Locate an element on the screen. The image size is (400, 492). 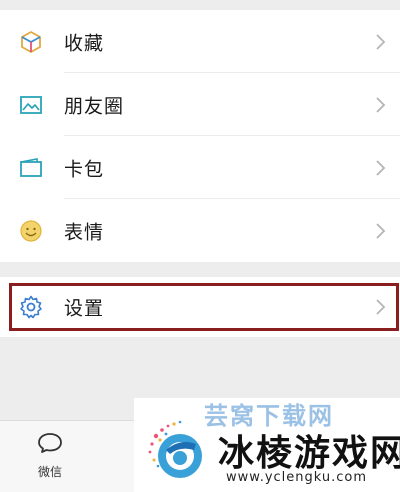
settings-group: 设置 is located at coordinates (200, 307).